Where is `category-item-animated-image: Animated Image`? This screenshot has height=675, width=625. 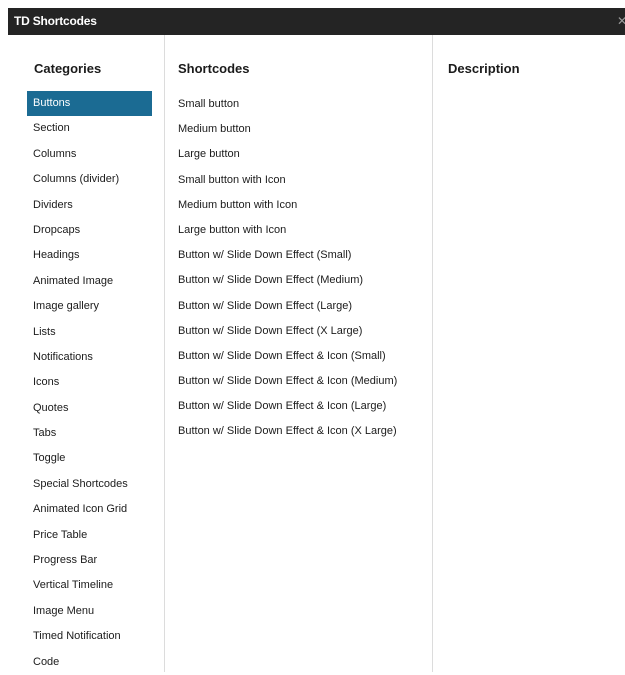 category-item-animated-image: Animated Image is located at coordinates (89, 281).